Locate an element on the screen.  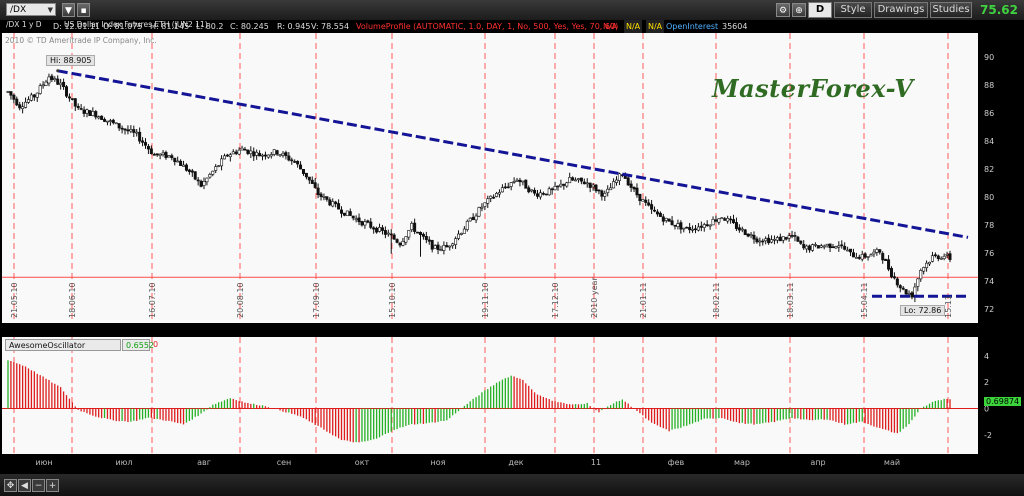
date-label: 21.01.11 is located at coordinates (643, 300).